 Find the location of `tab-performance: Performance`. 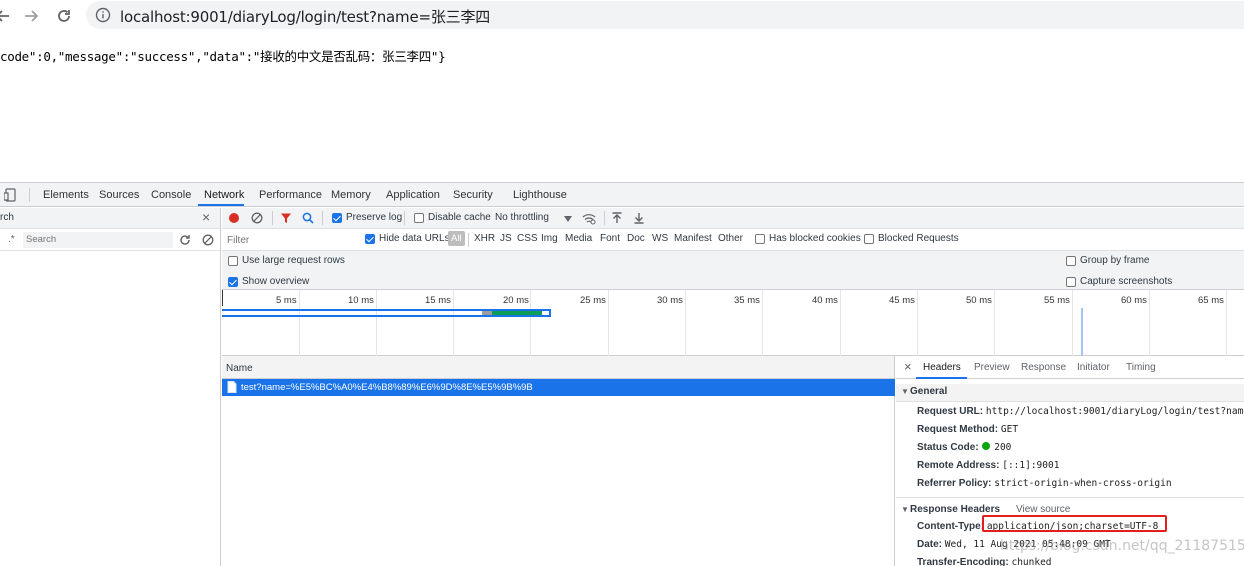

tab-performance: Performance is located at coordinates (290, 195).